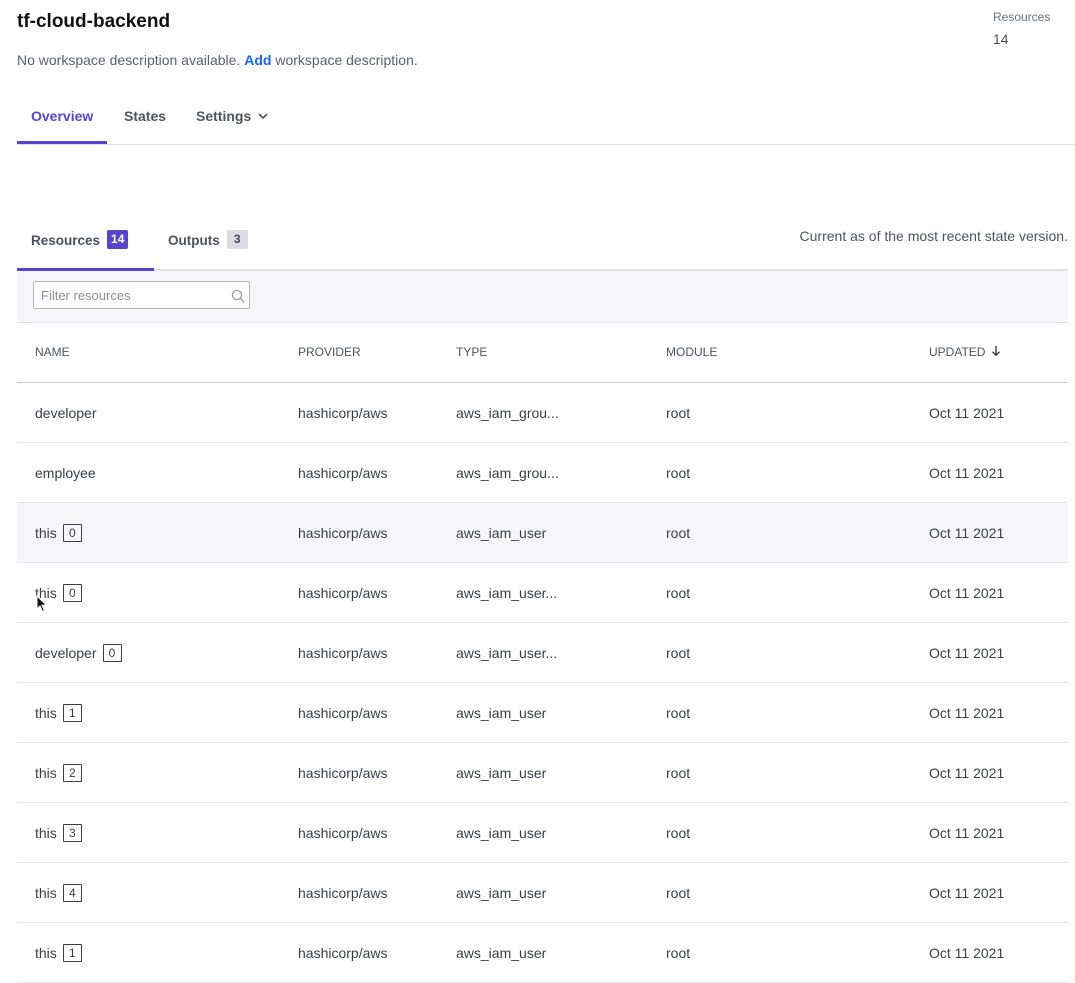  I want to click on resources-summary-label: Resources, so click(1022, 17).